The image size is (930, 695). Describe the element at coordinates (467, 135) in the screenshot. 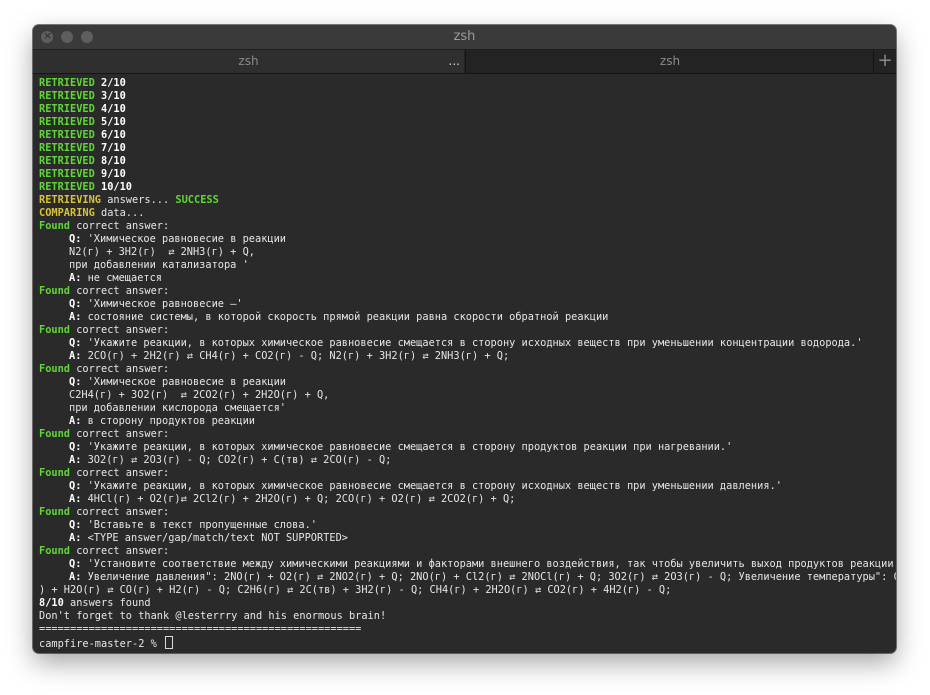

I see `terminal-line: RETRIEVED 6/10` at that location.